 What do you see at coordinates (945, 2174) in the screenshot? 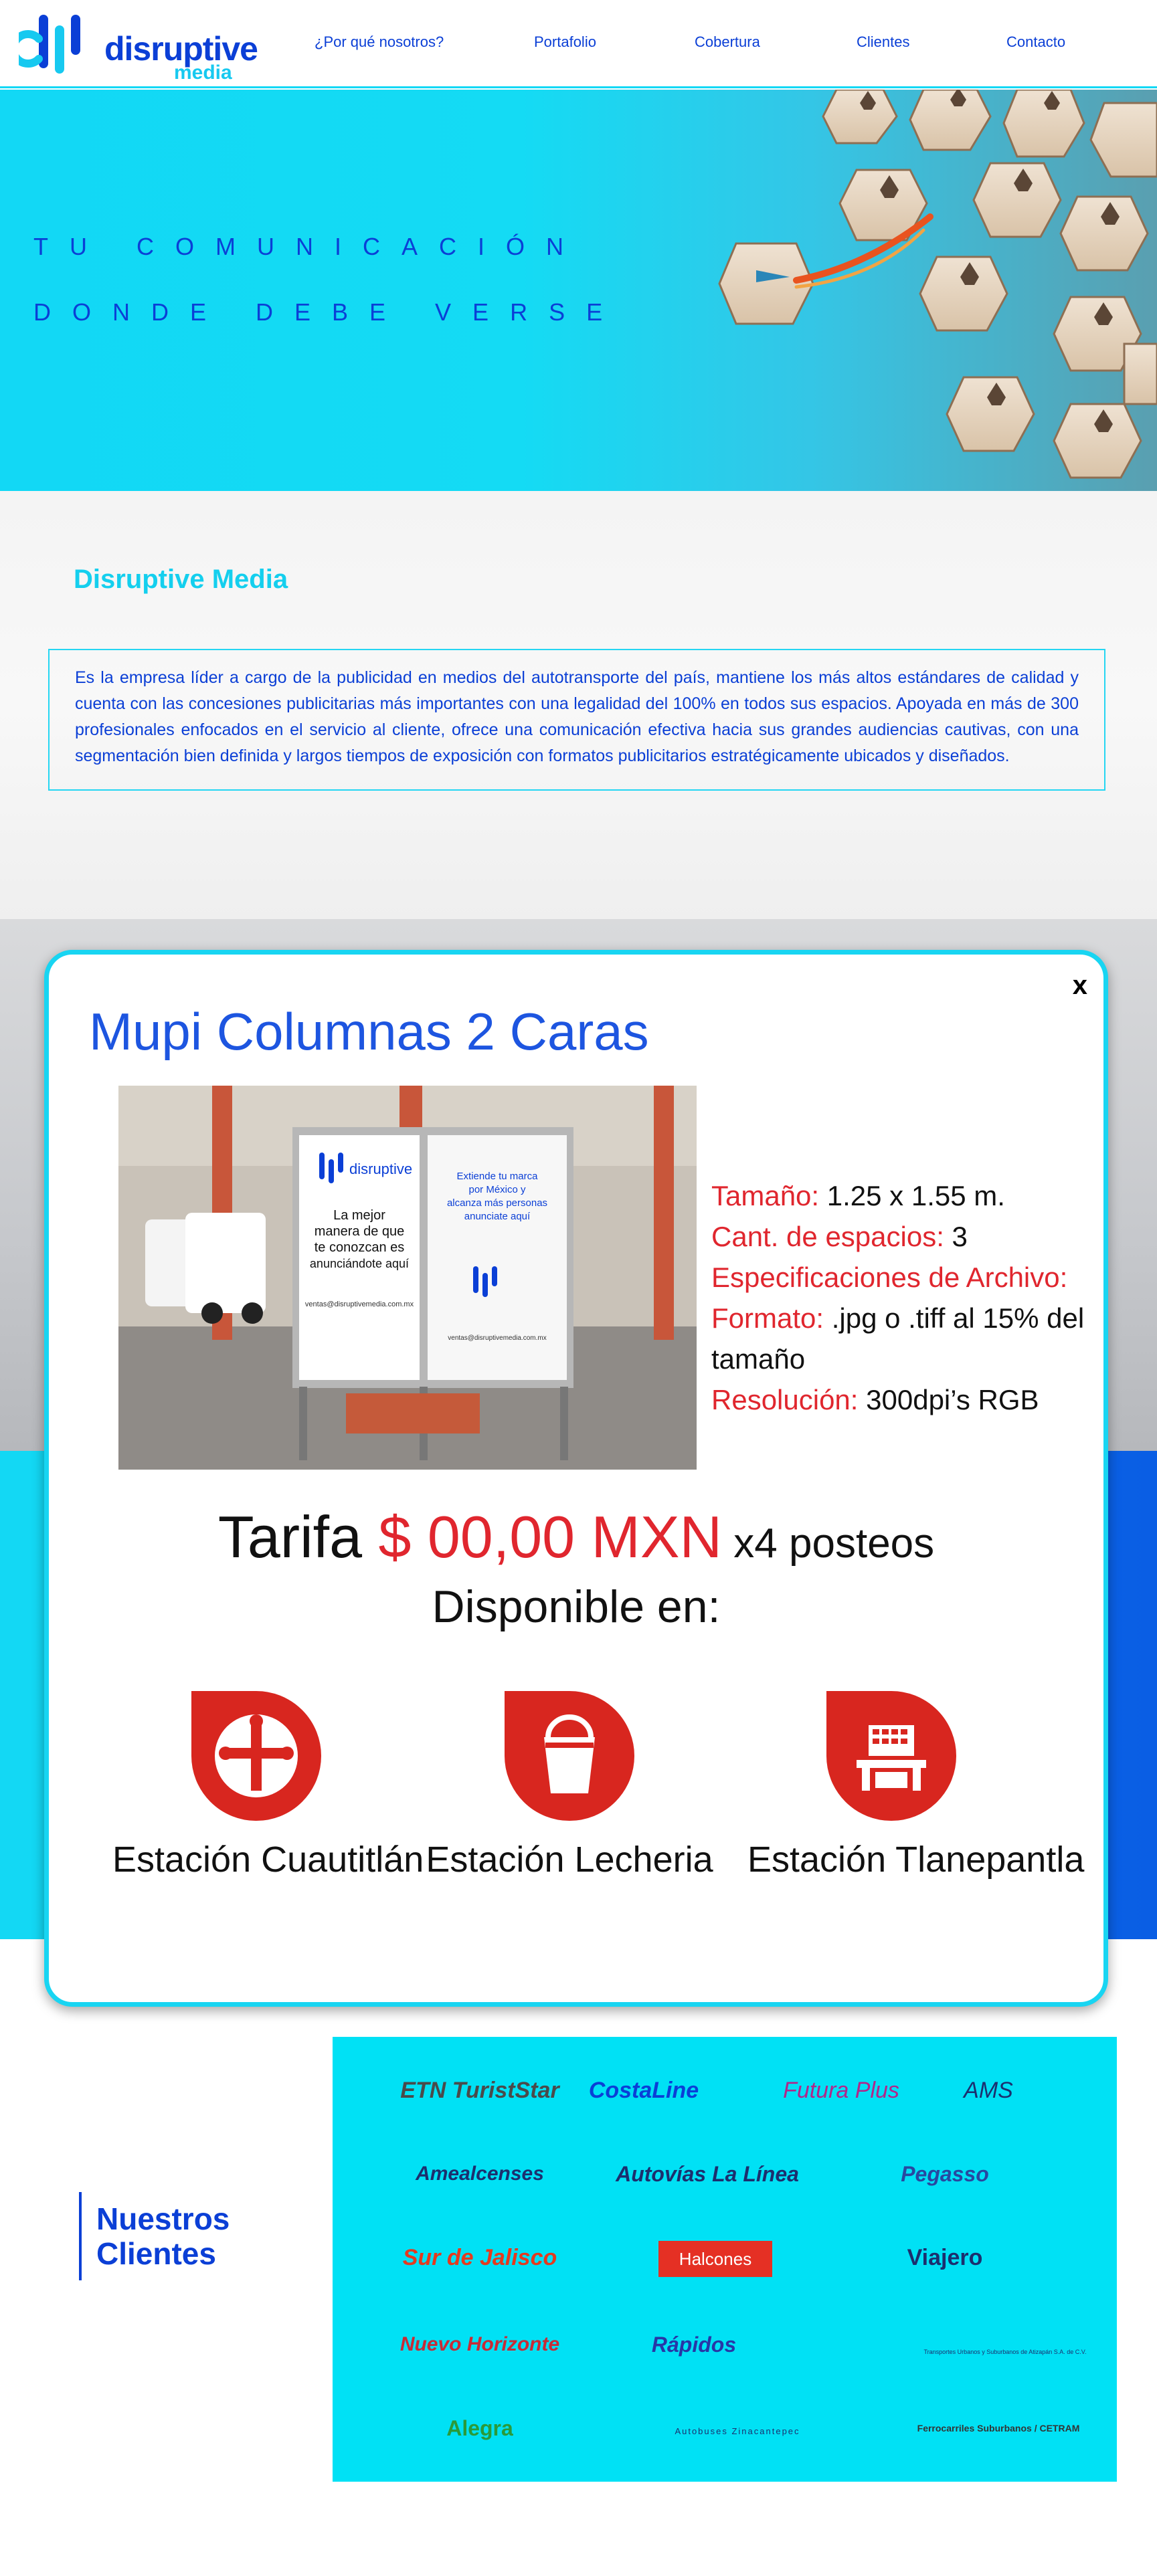
I see `client-logo-pegasso: Pegasso` at bounding box center [945, 2174].